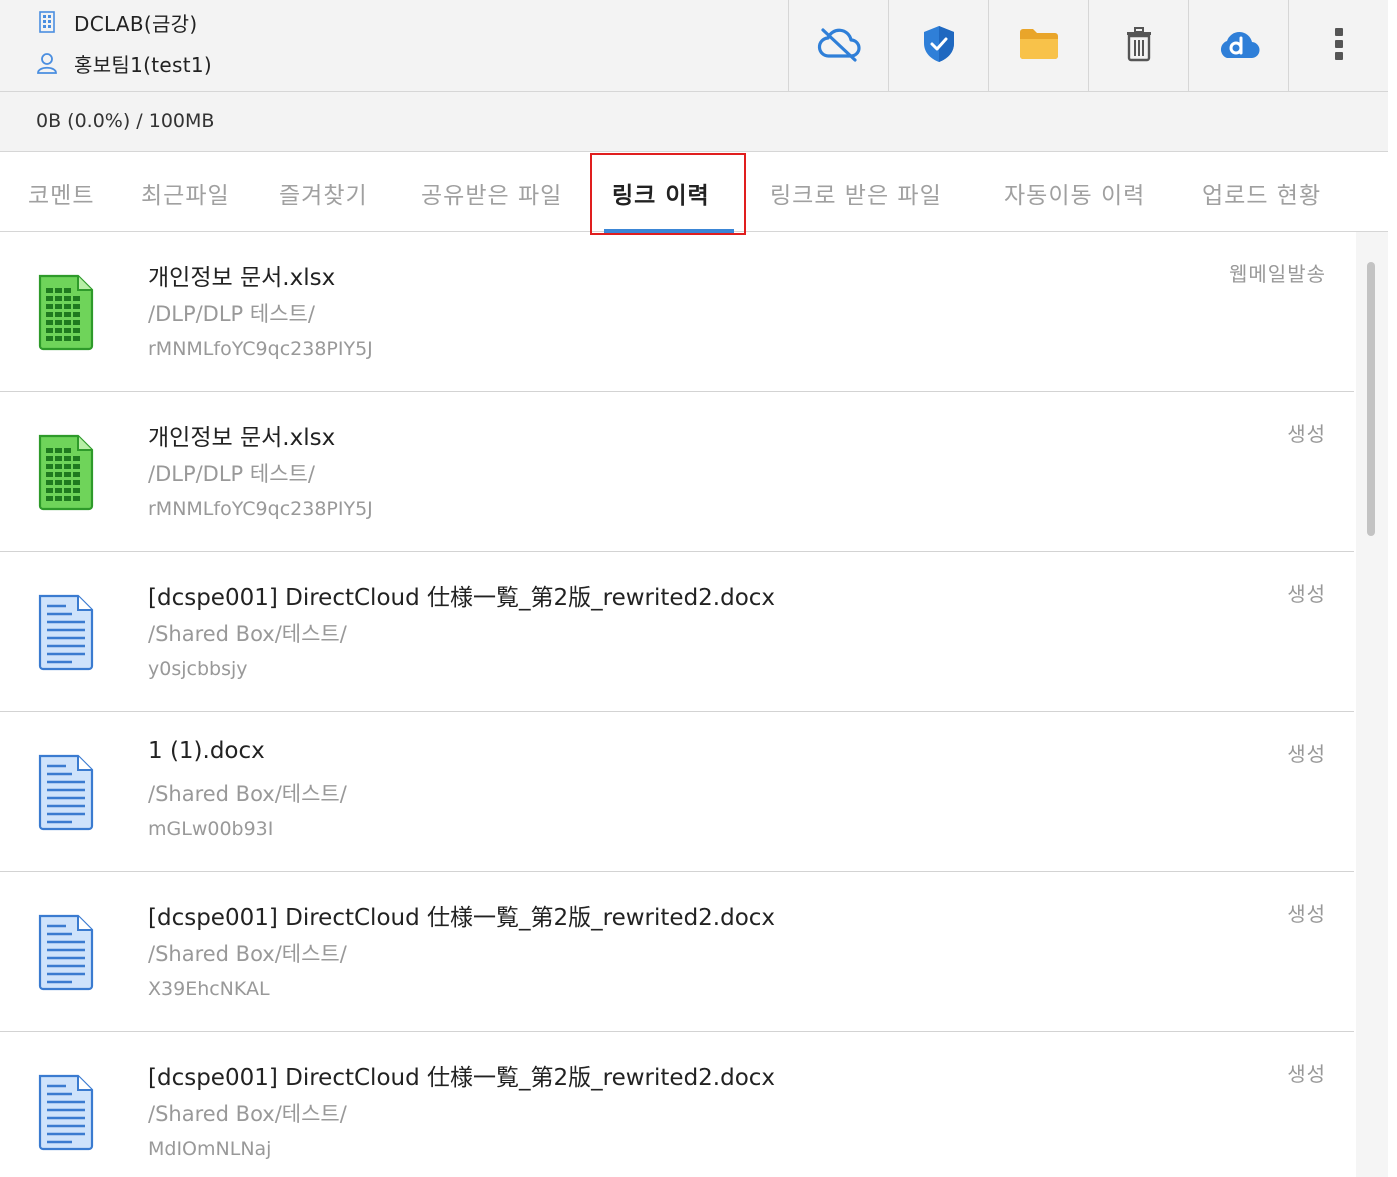 The width and height of the screenshot is (1397, 1177). What do you see at coordinates (323, 193) in the screenshot?
I see `tab-favorites: 즐겨찾기` at bounding box center [323, 193].